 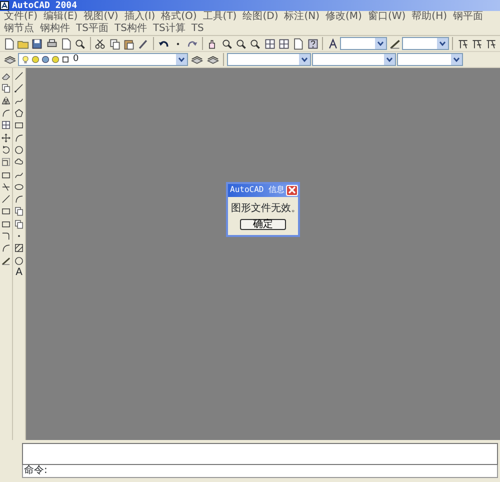 What do you see at coordinates (92, 29) in the screenshot?
I see `menu-item: TS平面` at bounding box center [92, 29].